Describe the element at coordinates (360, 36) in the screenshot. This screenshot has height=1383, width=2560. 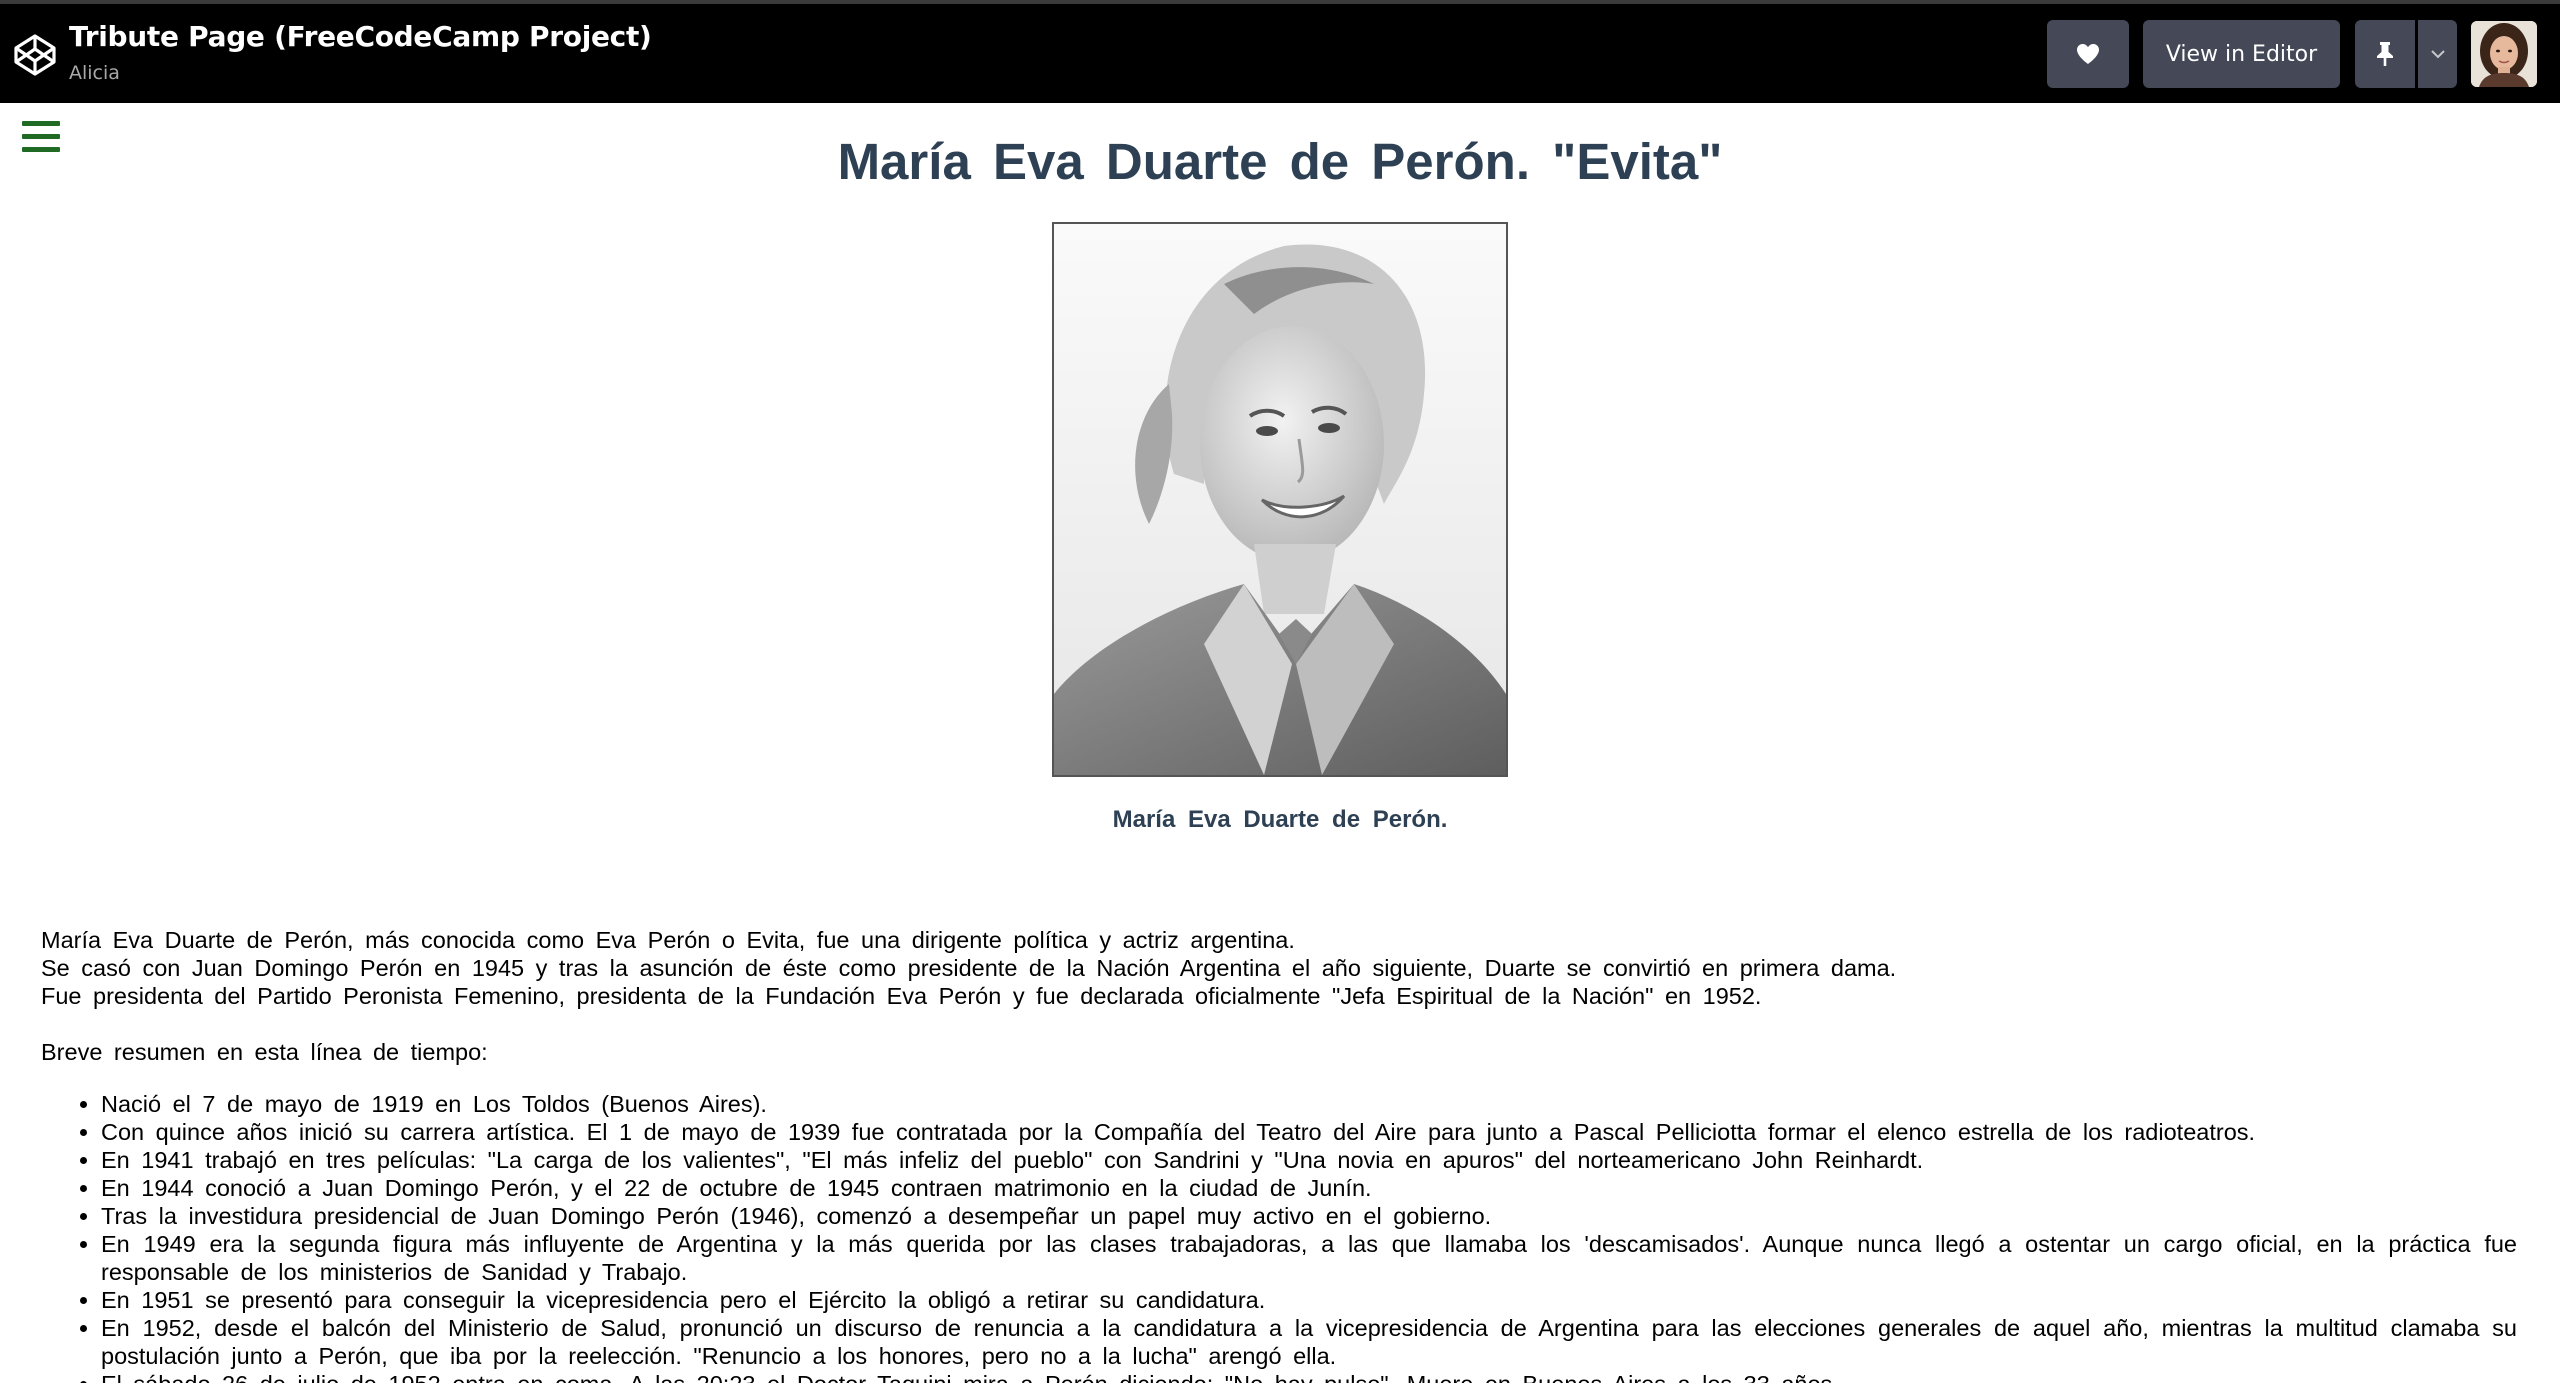
I see `pen-title: Tribute Page (FreeCodeCamp Project)` at that location.